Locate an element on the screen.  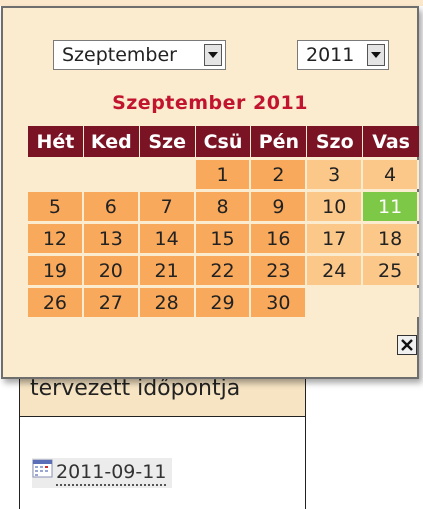
calendar-week: 12 13 14 15 16 17 18 is located at coordinates (224, 238).